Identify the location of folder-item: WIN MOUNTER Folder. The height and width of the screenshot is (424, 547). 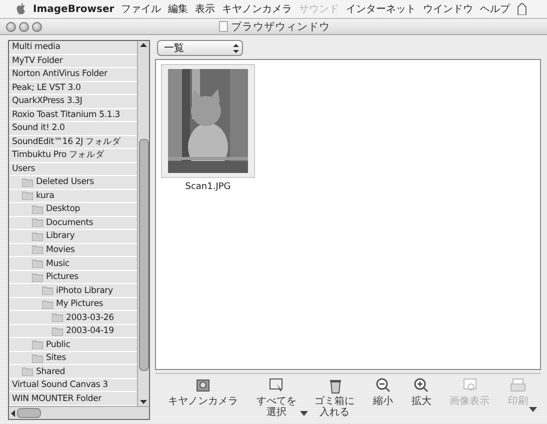
(73, 399).